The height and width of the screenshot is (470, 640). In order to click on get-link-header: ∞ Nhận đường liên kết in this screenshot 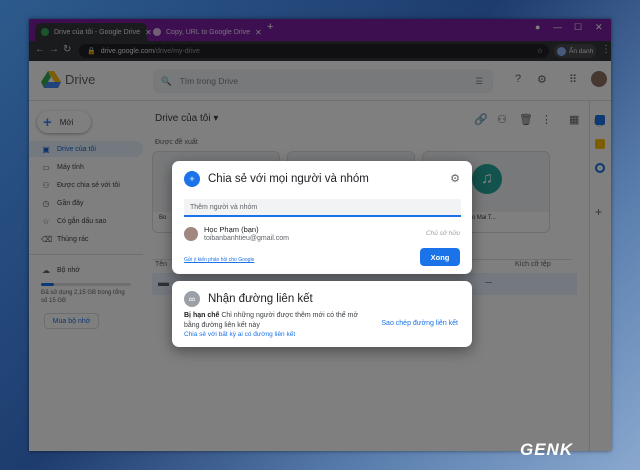, I will do `click(248, 299)`.